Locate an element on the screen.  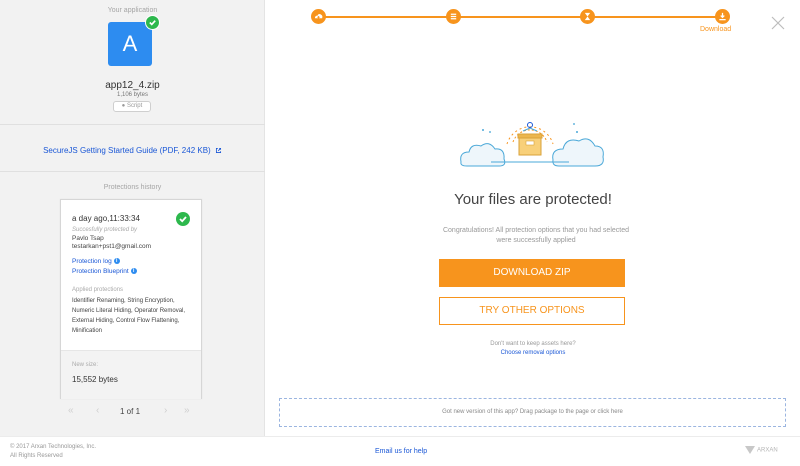
step-download is located at coordinates (722, 16).